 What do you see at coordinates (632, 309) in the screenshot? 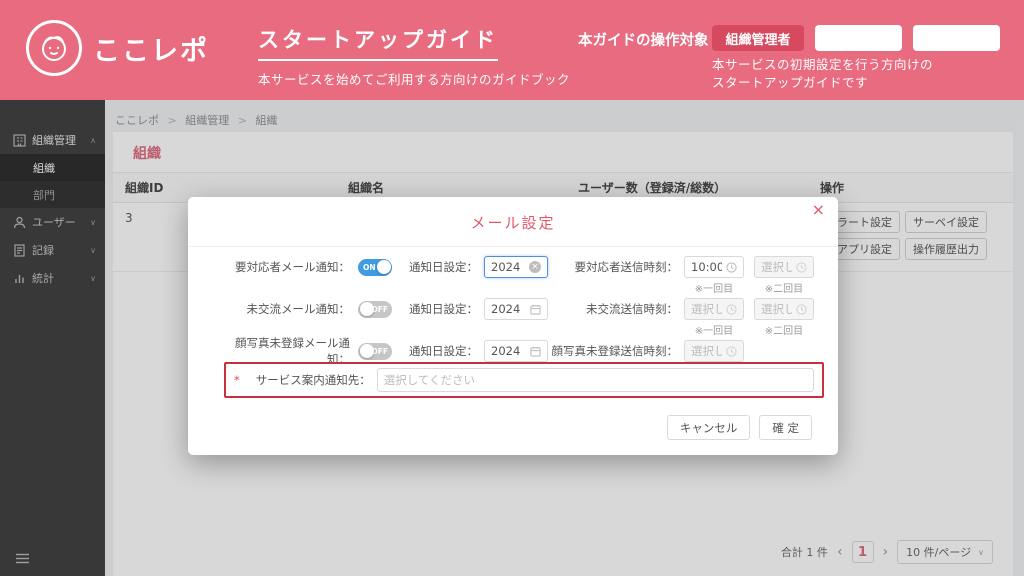
I see `no-interaction-send-time-label: 未交流送信時刻：` at bounding box center [632, 309].